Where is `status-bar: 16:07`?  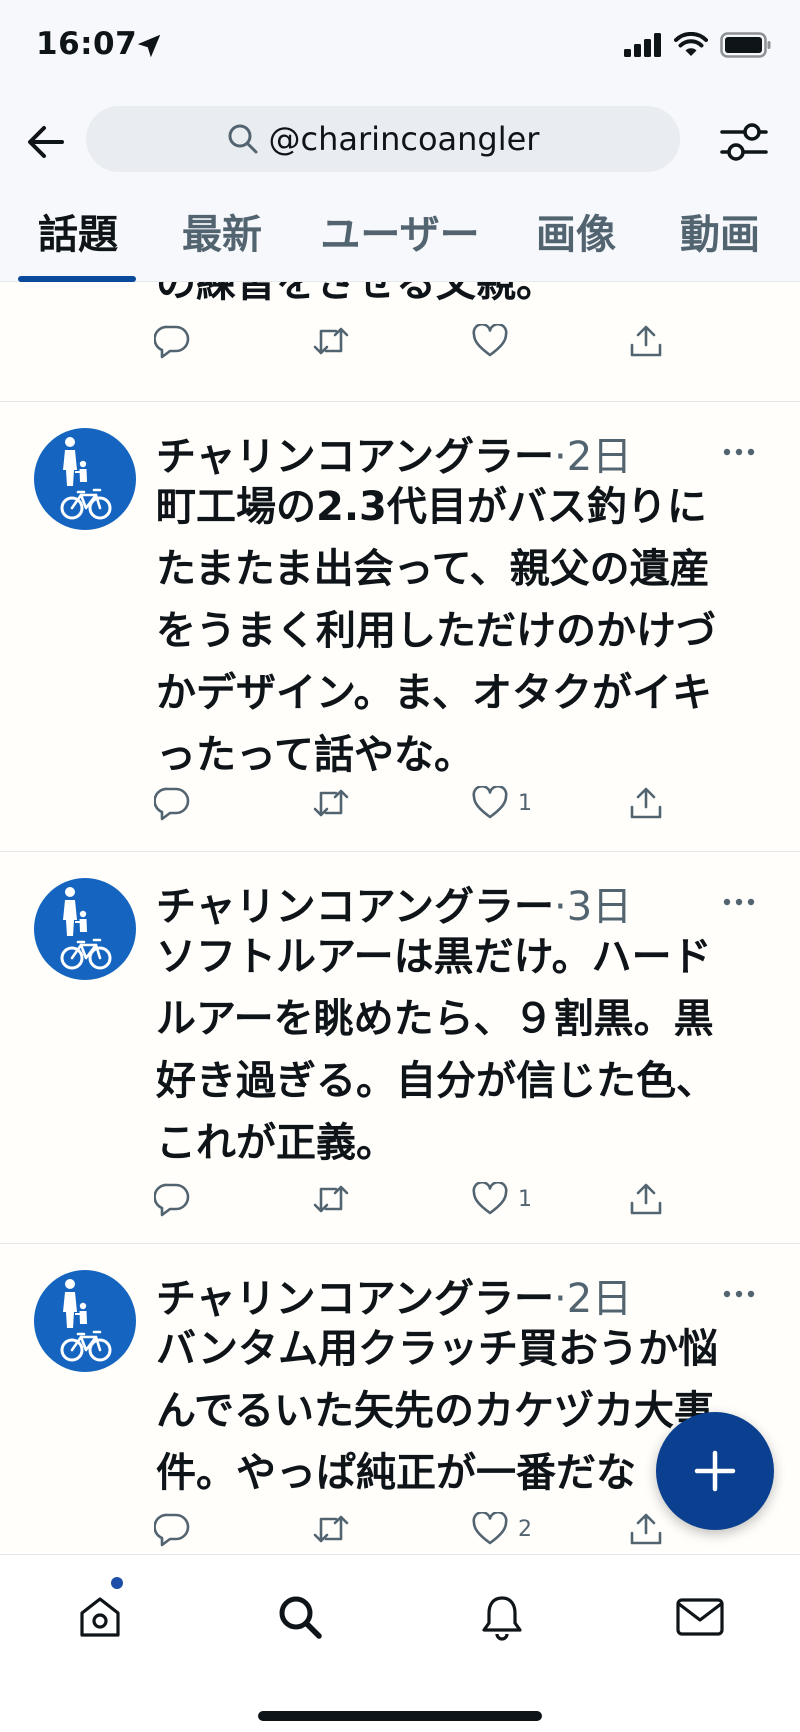
status-bar: 16:07 is located at coordinates (400, 48).